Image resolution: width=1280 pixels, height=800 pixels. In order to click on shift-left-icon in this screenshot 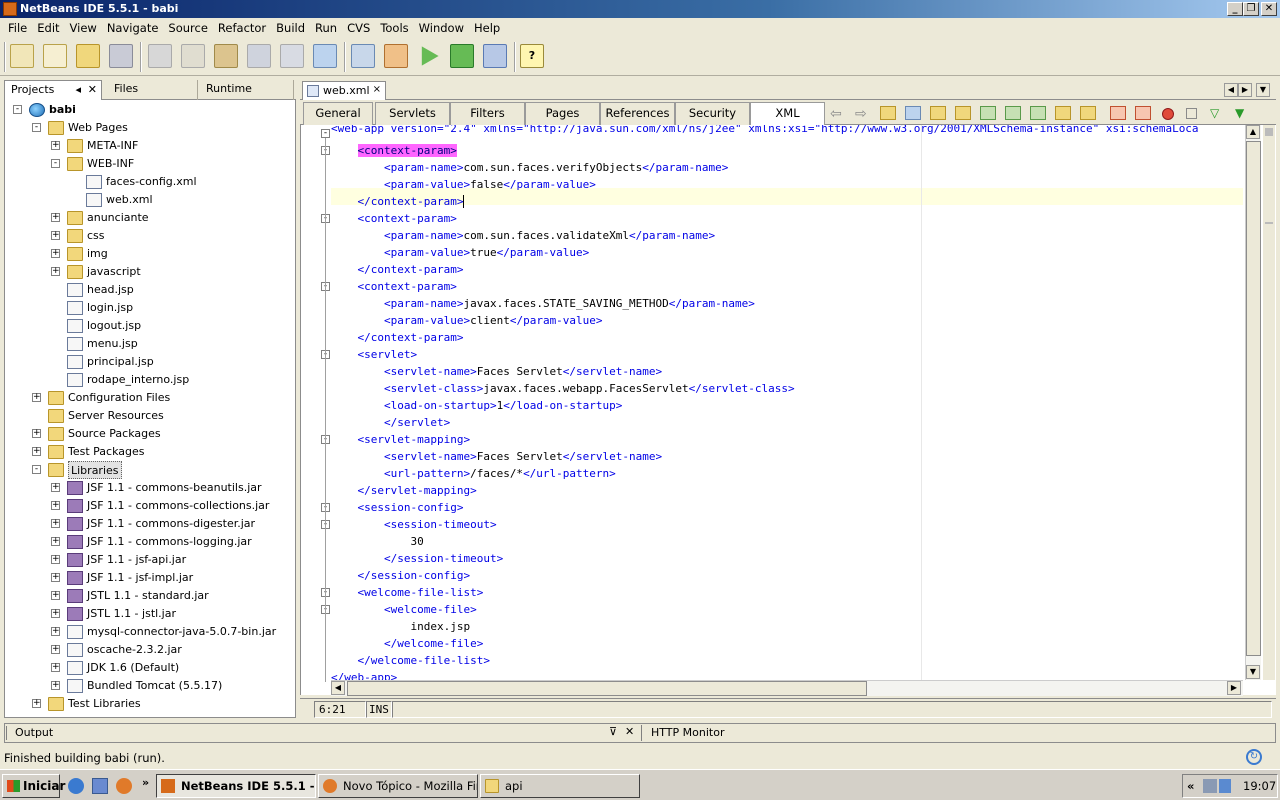, I will do `click(1063, 113)`.